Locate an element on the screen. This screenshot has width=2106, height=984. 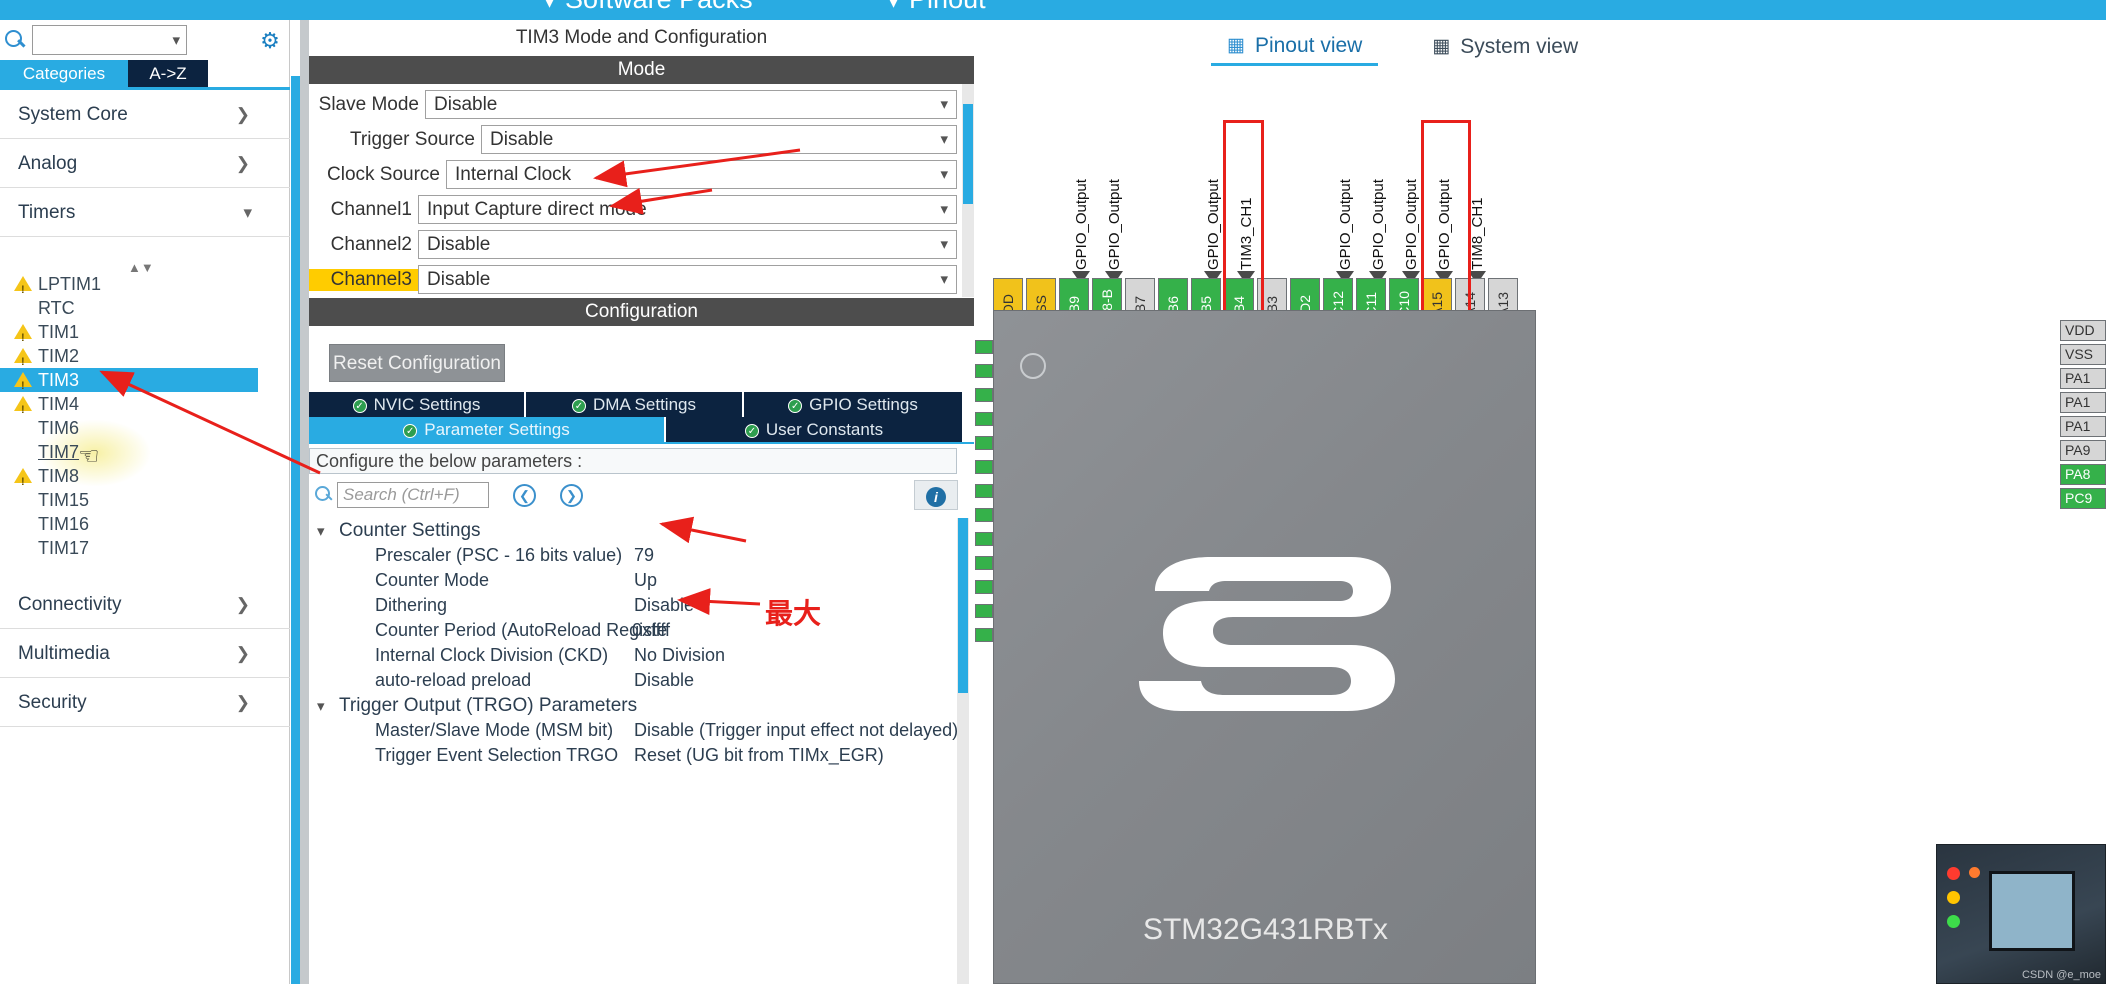
left-pin-column is located at coordinates (984, 496).